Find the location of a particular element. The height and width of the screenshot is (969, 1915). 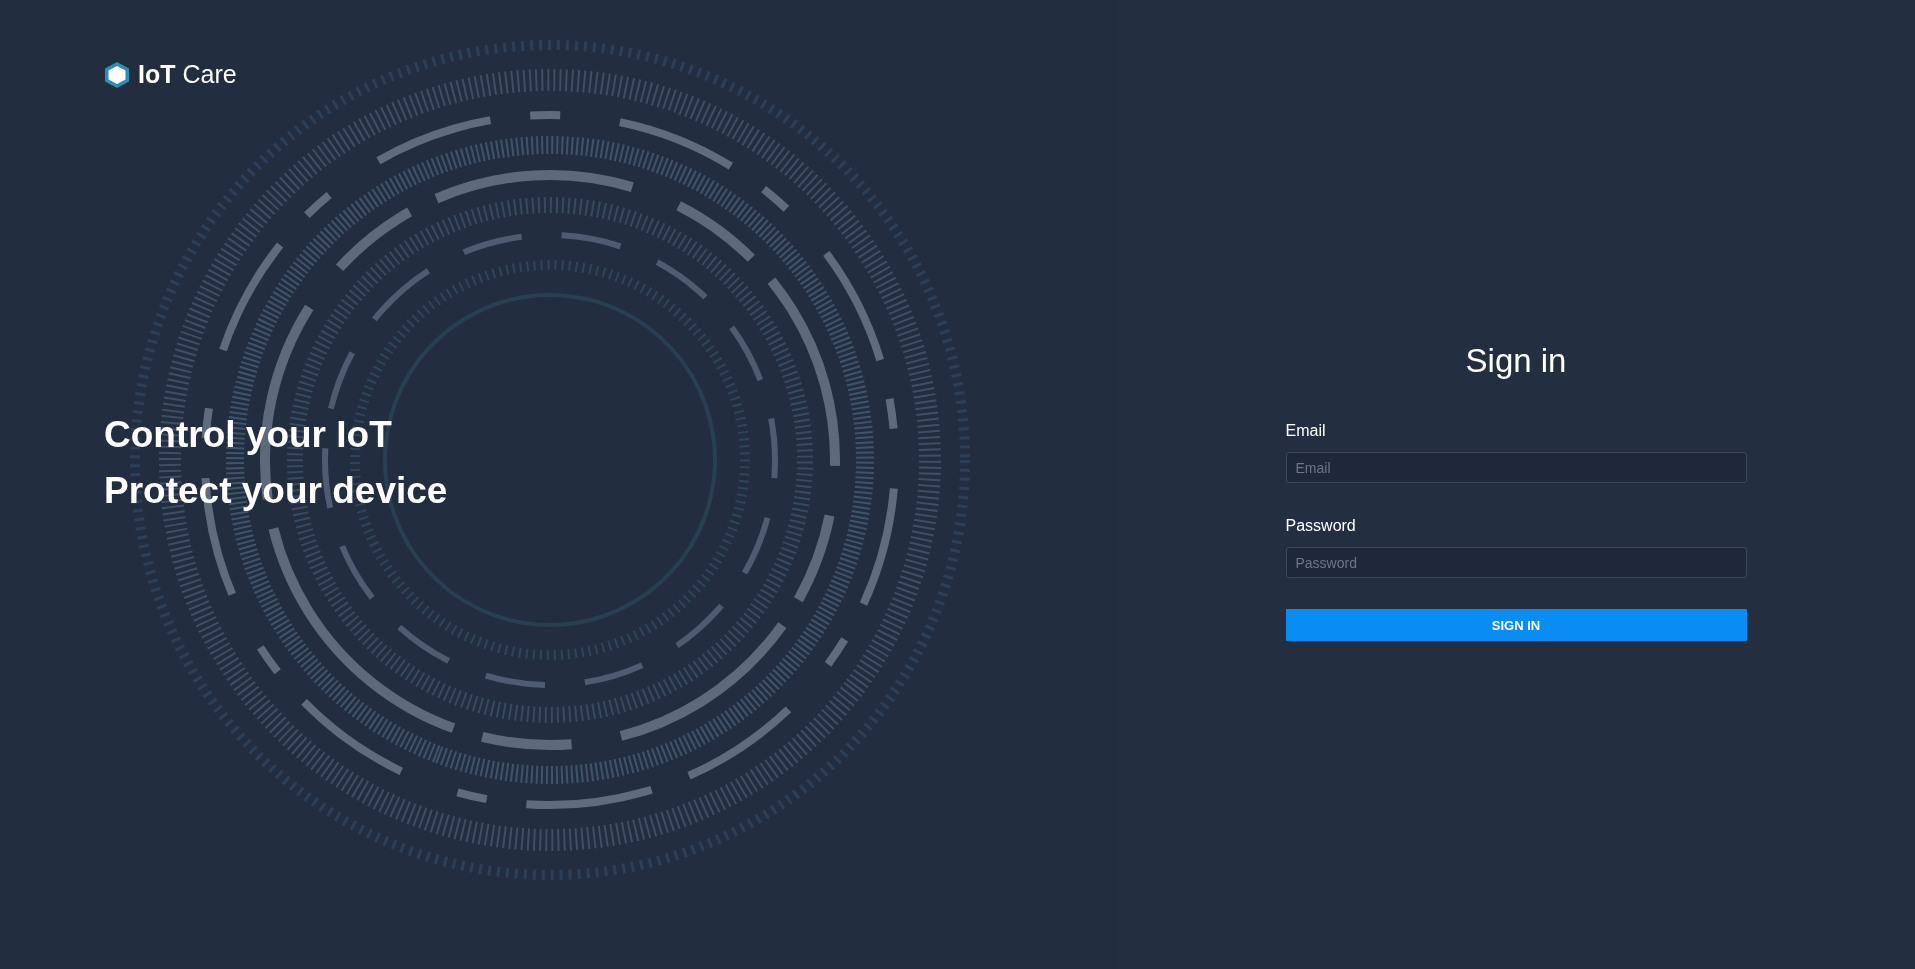

hero-headline: Control your IoT is located at coordinates (248, 435).